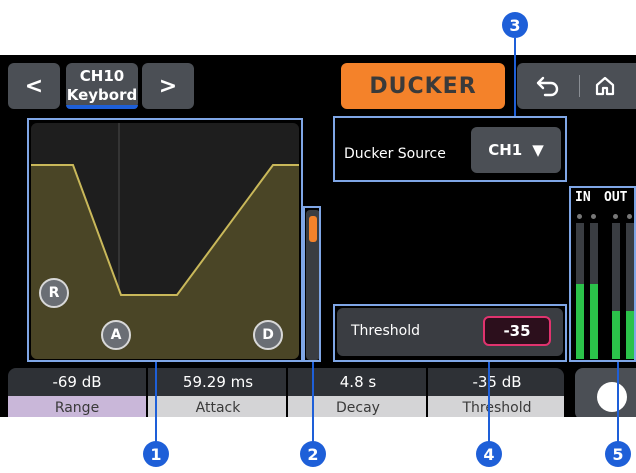  Describe the element at coordinates (102, 76) in the screenshot. I see `channel-number: CH10` at that location.